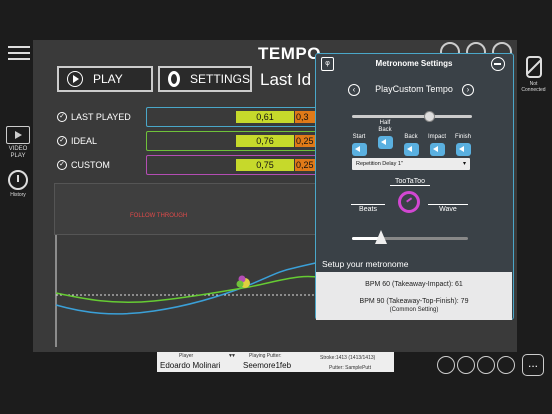  I want to click on tempo-name: PlayCustom Tempo, so click(414, 89).